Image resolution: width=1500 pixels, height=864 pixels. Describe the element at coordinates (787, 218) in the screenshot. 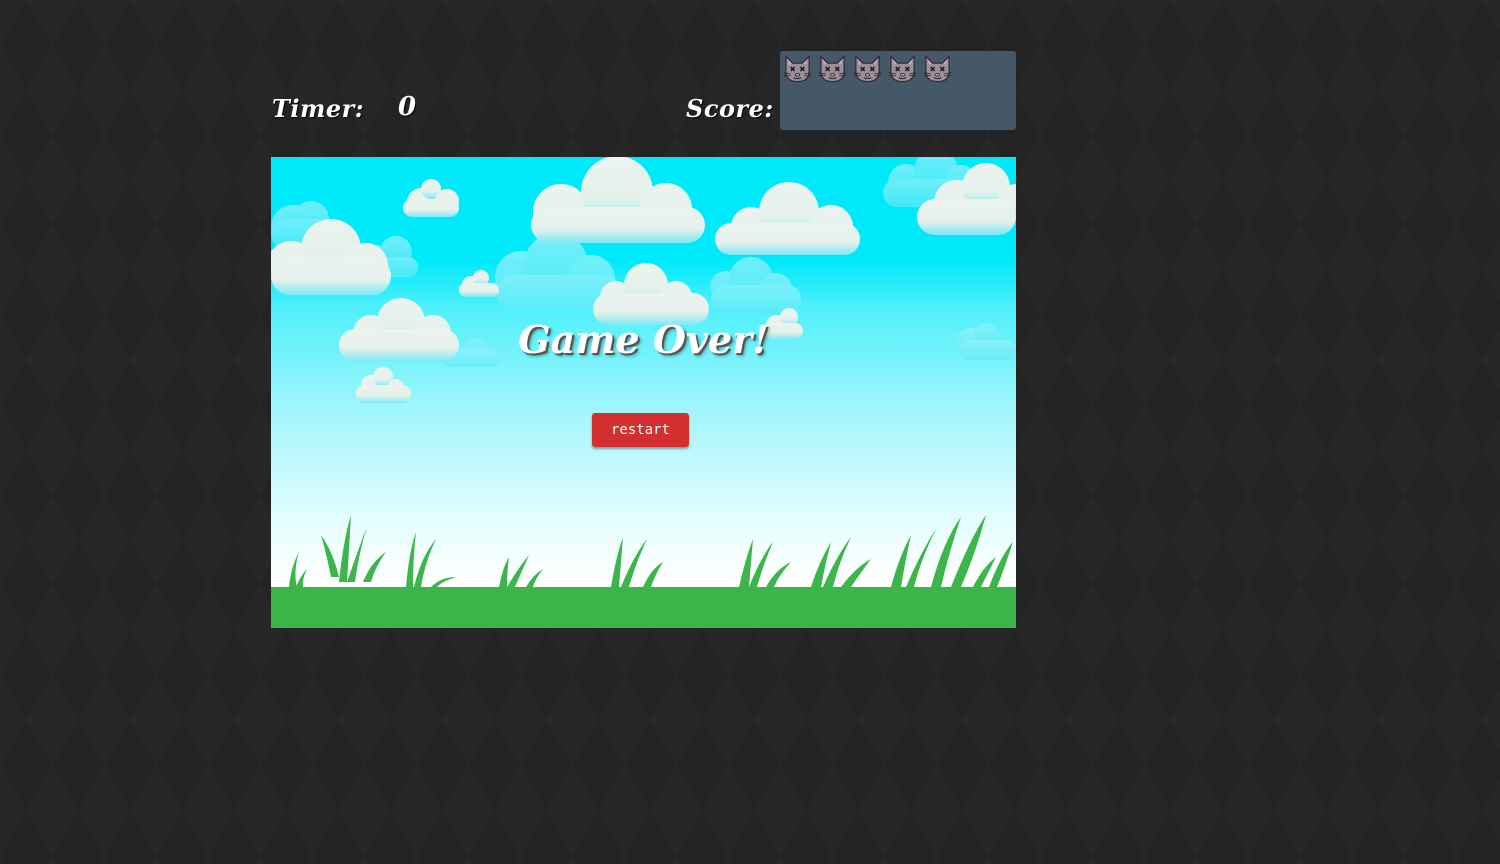

I see `cloud-right-top` at that location.